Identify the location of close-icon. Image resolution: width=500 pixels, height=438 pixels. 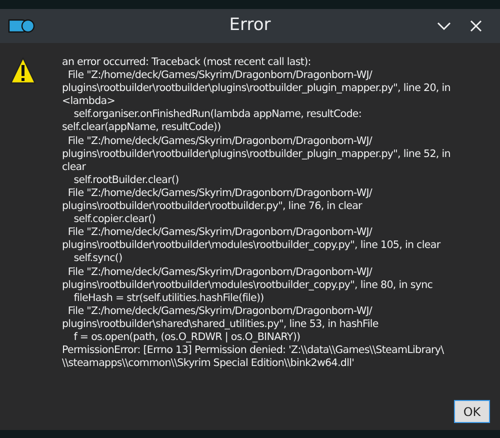
(476, 26).